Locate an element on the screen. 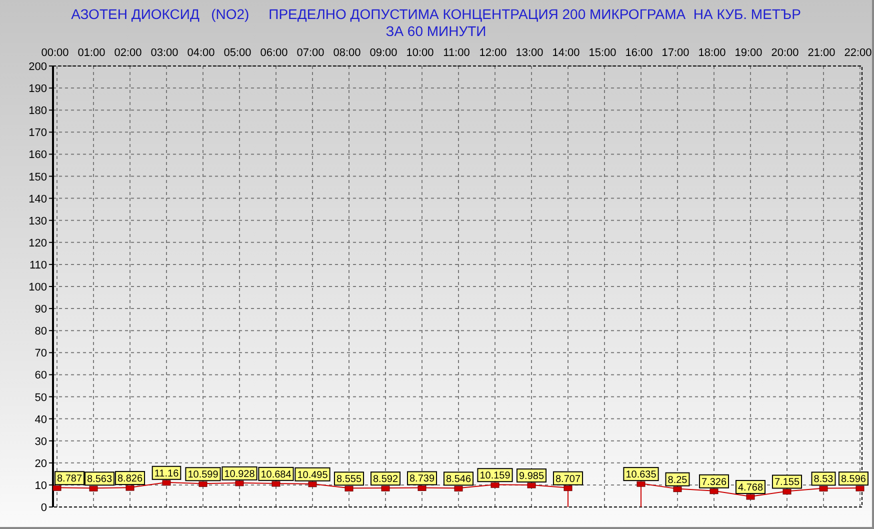 Image resolution: width=874 pixels, height=529 pixels. value-label: 10.599 is located at coordinates (203, 474).